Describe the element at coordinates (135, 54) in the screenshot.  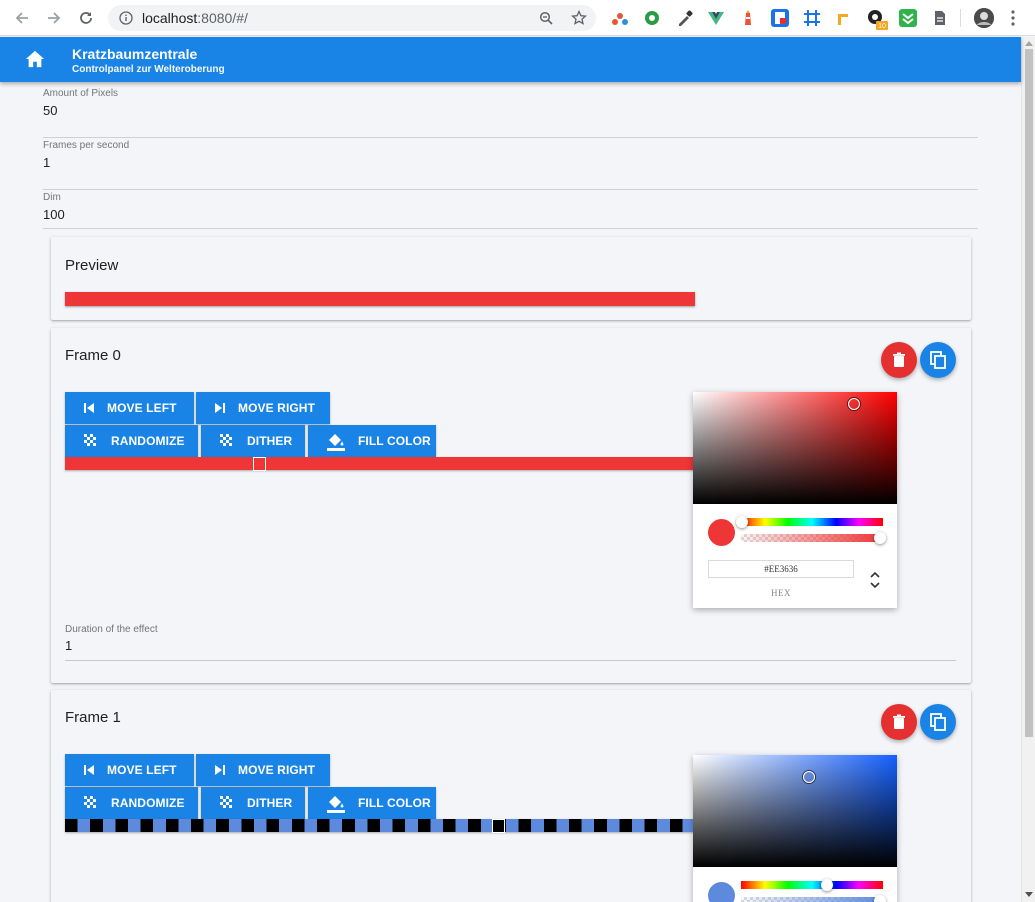
I see `app-title: Kratzbaumzentrale` at that location.